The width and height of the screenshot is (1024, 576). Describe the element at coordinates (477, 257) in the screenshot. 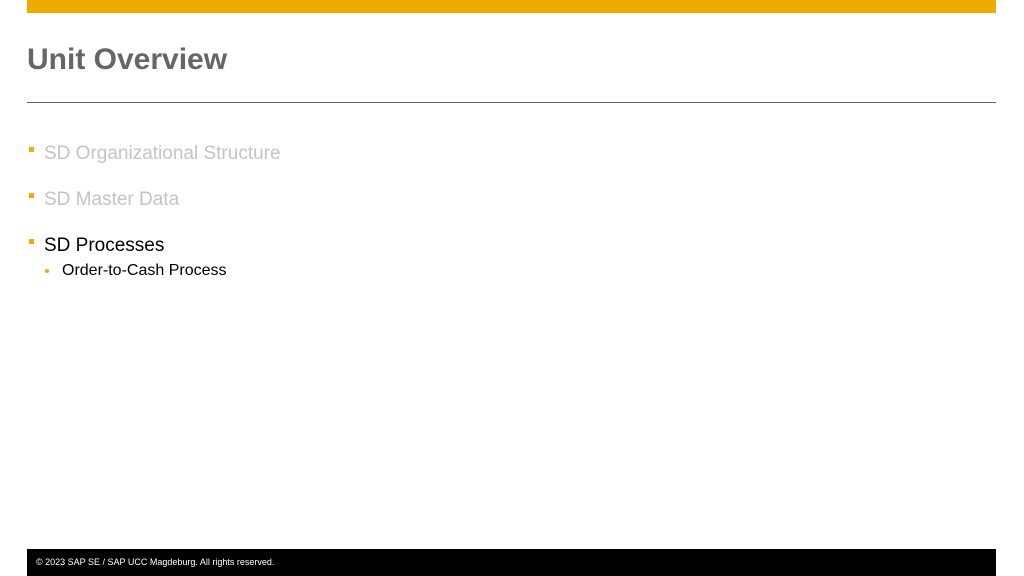

I see `agenda-item-processes: SD Processes Order-to-Cash Process` at that location.